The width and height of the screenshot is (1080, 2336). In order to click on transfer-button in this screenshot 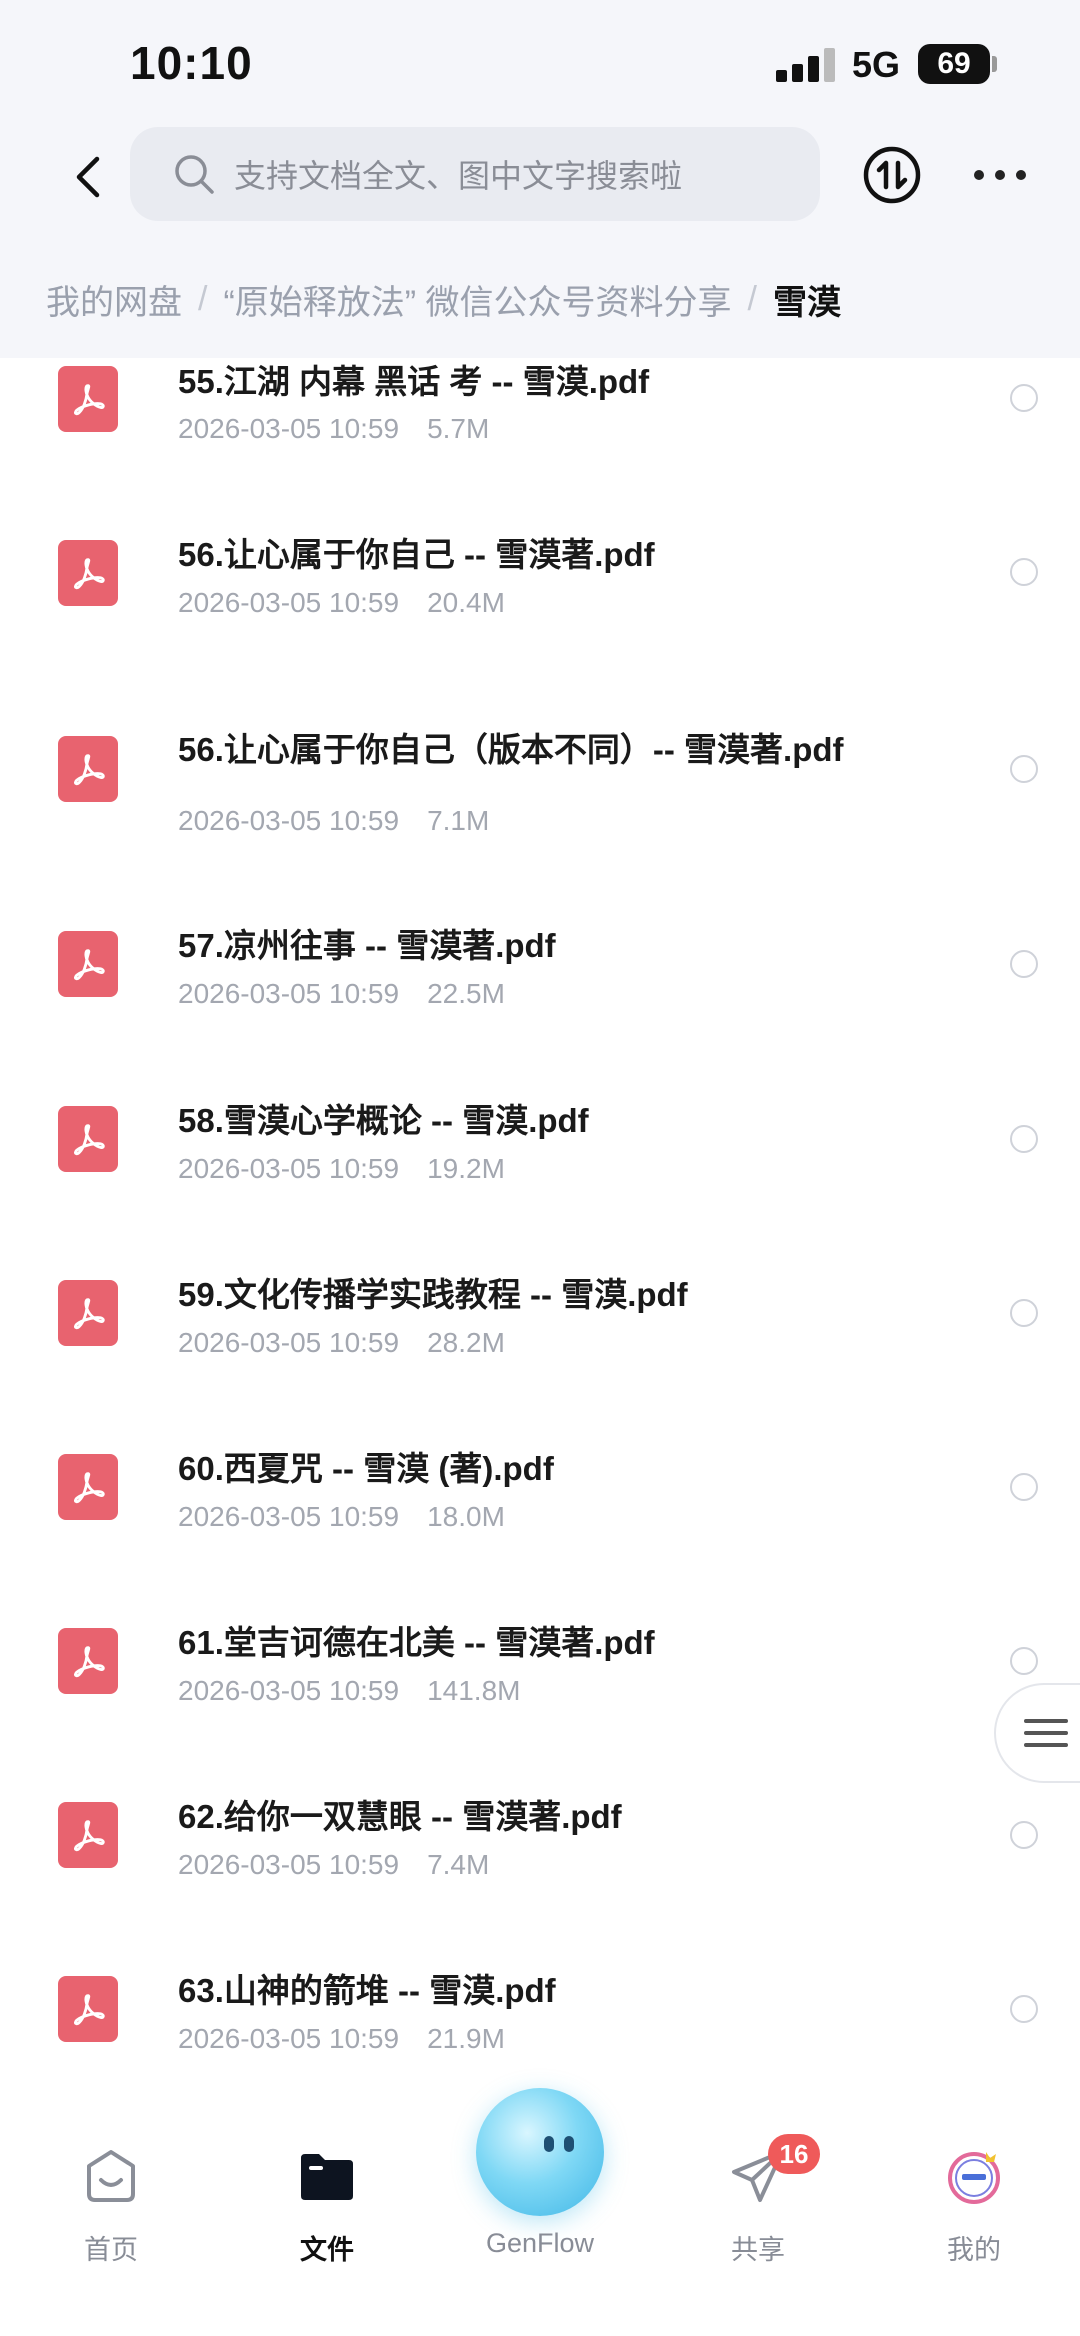, I will do `click(892, 175)`.